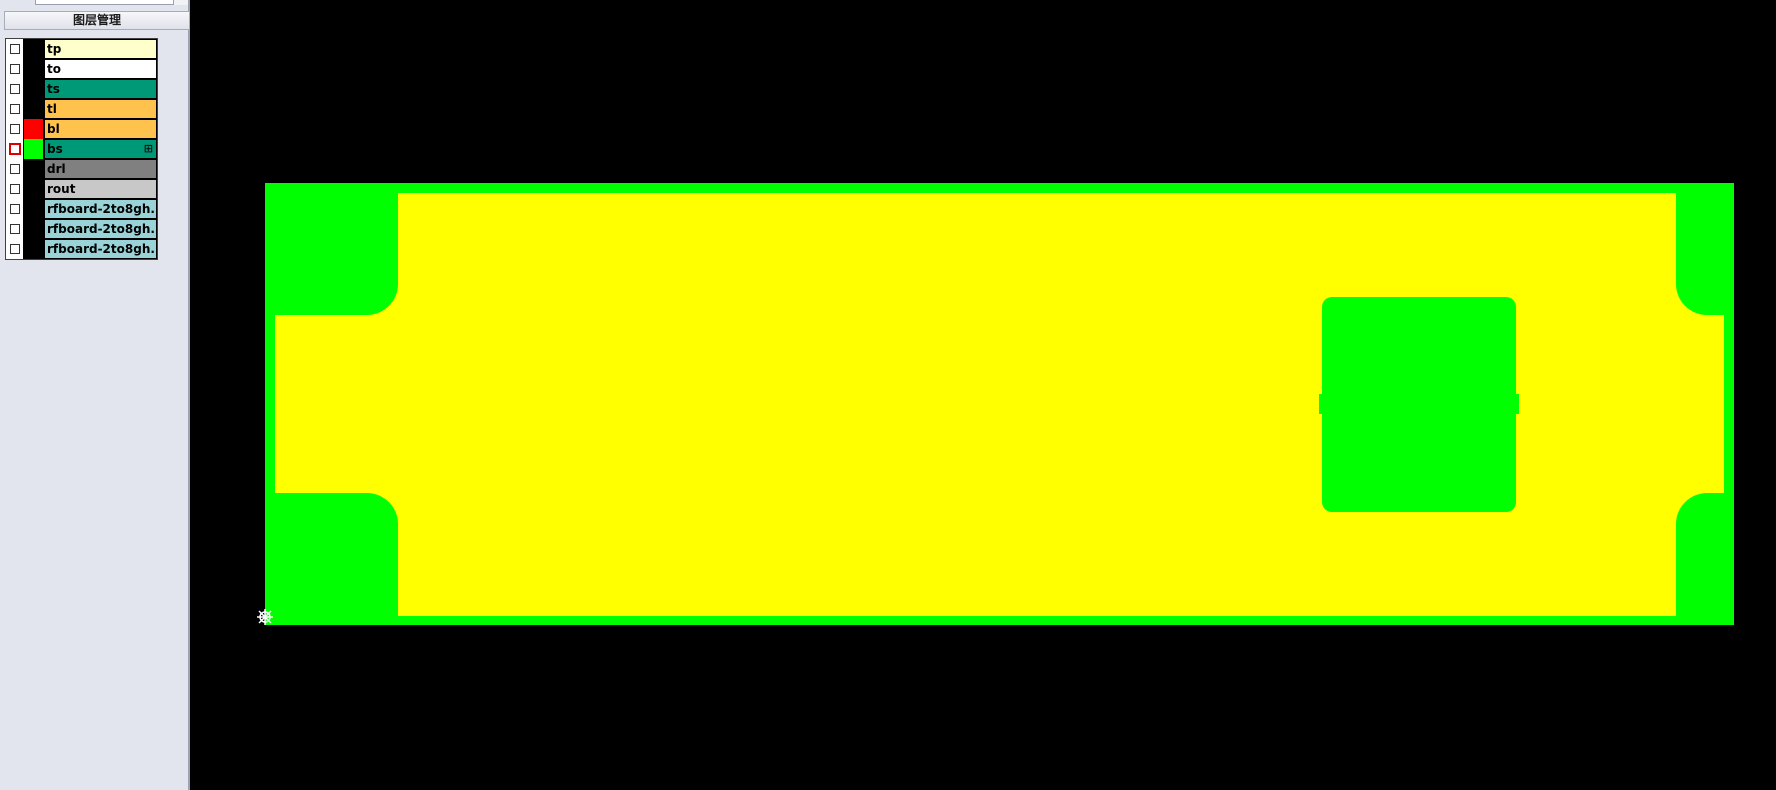 This screenshot has width=1776, height=790. I want to click on layer-name: drl, so click(100, 169).